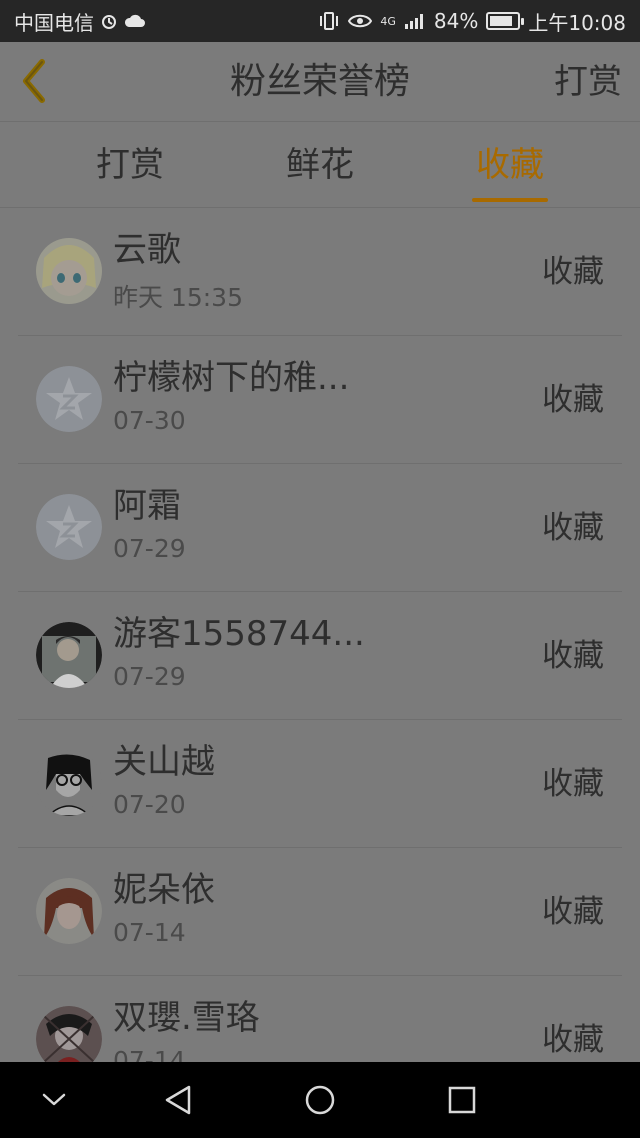 Image resolution: width=640 pixels, height=1138 pixels. Describe the element at coordinates (147, 506) in the screenshot. I see `user-name: 阿霜` at that location.